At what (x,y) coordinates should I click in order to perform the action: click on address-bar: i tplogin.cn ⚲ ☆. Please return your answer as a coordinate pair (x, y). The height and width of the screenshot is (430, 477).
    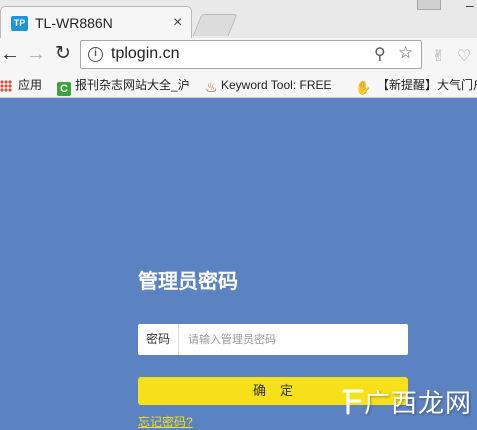
    Looking at the image, I should click on (251, 54).